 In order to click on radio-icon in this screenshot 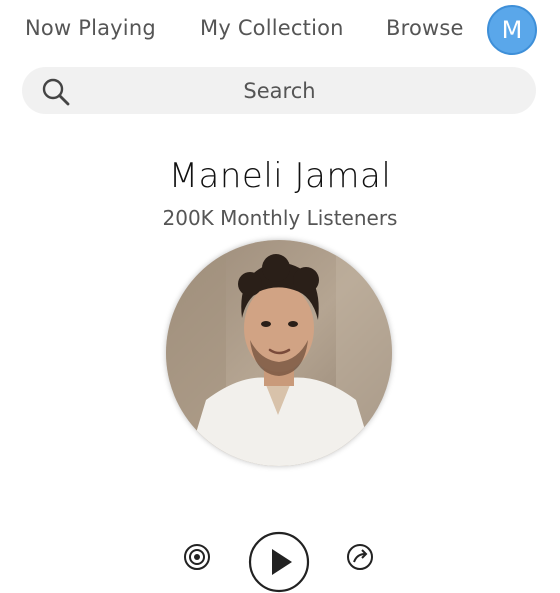, I will do `click(197, 557)`.